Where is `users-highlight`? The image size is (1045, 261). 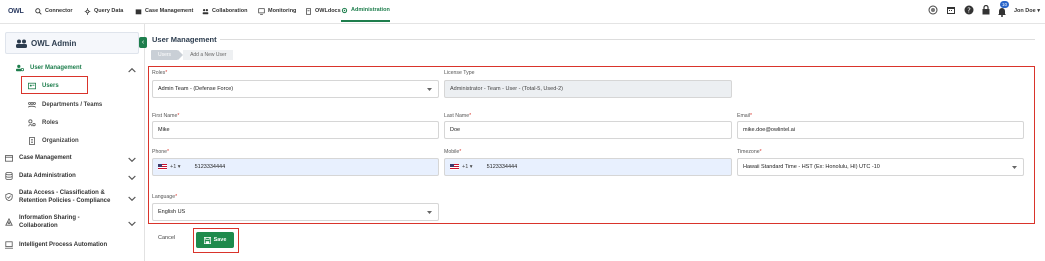 users-highlight is located at coordinates (54, 85).